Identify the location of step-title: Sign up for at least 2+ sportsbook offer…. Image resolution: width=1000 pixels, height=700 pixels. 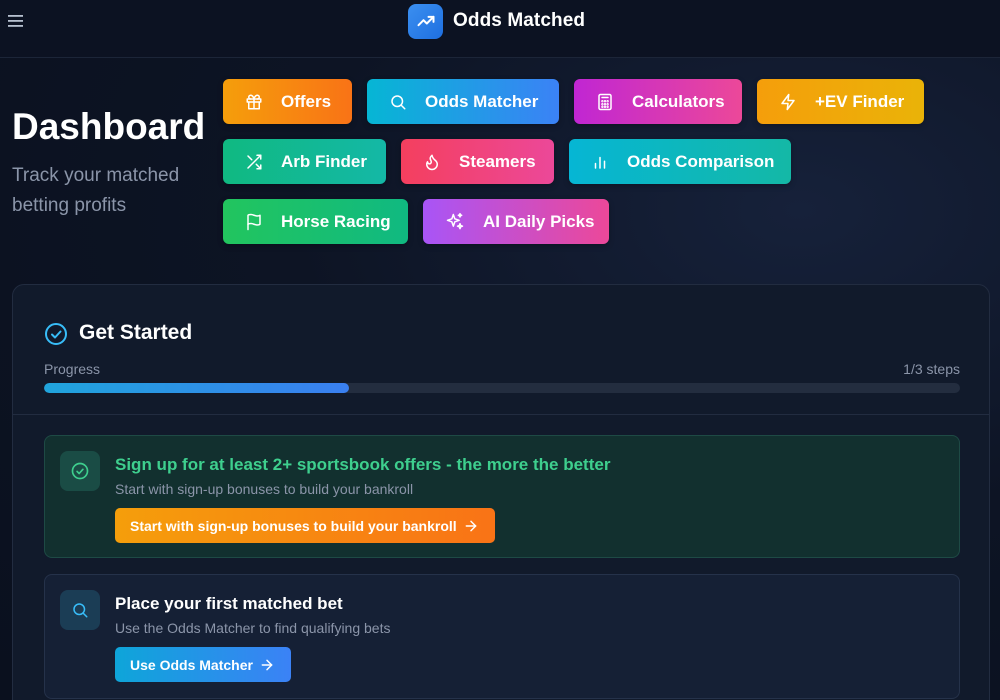
(363, 464).